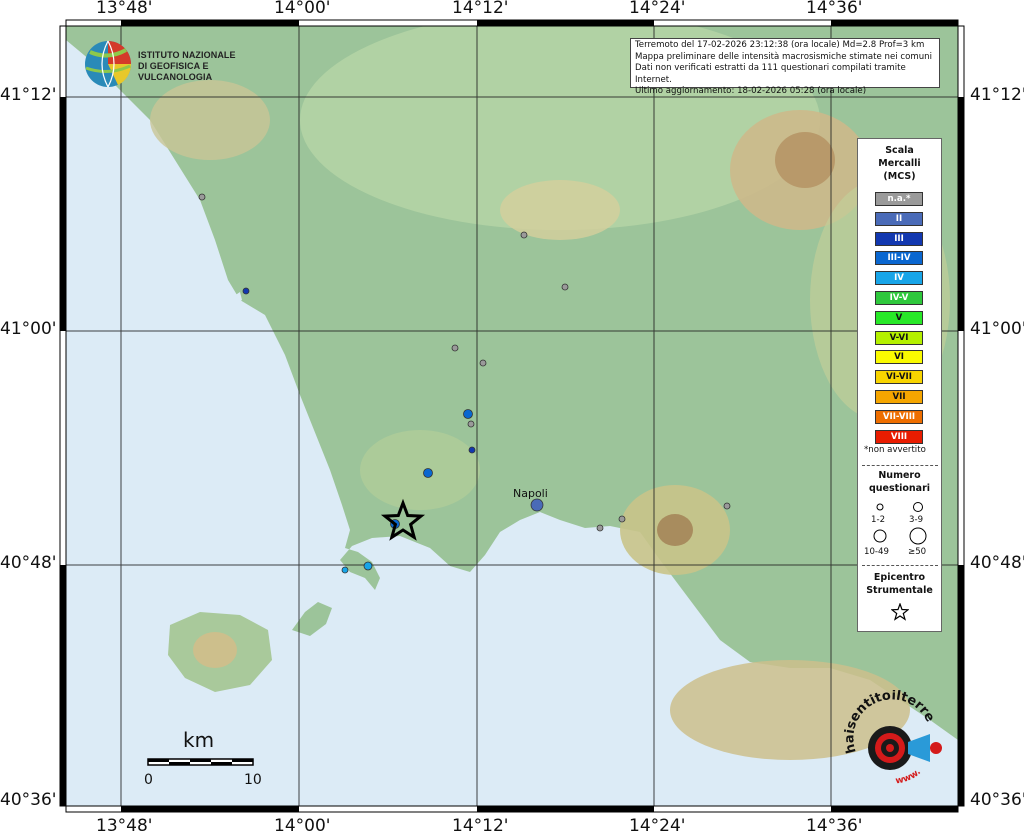  I want to click on lat-label-right: 40°48', so click(997, 563).